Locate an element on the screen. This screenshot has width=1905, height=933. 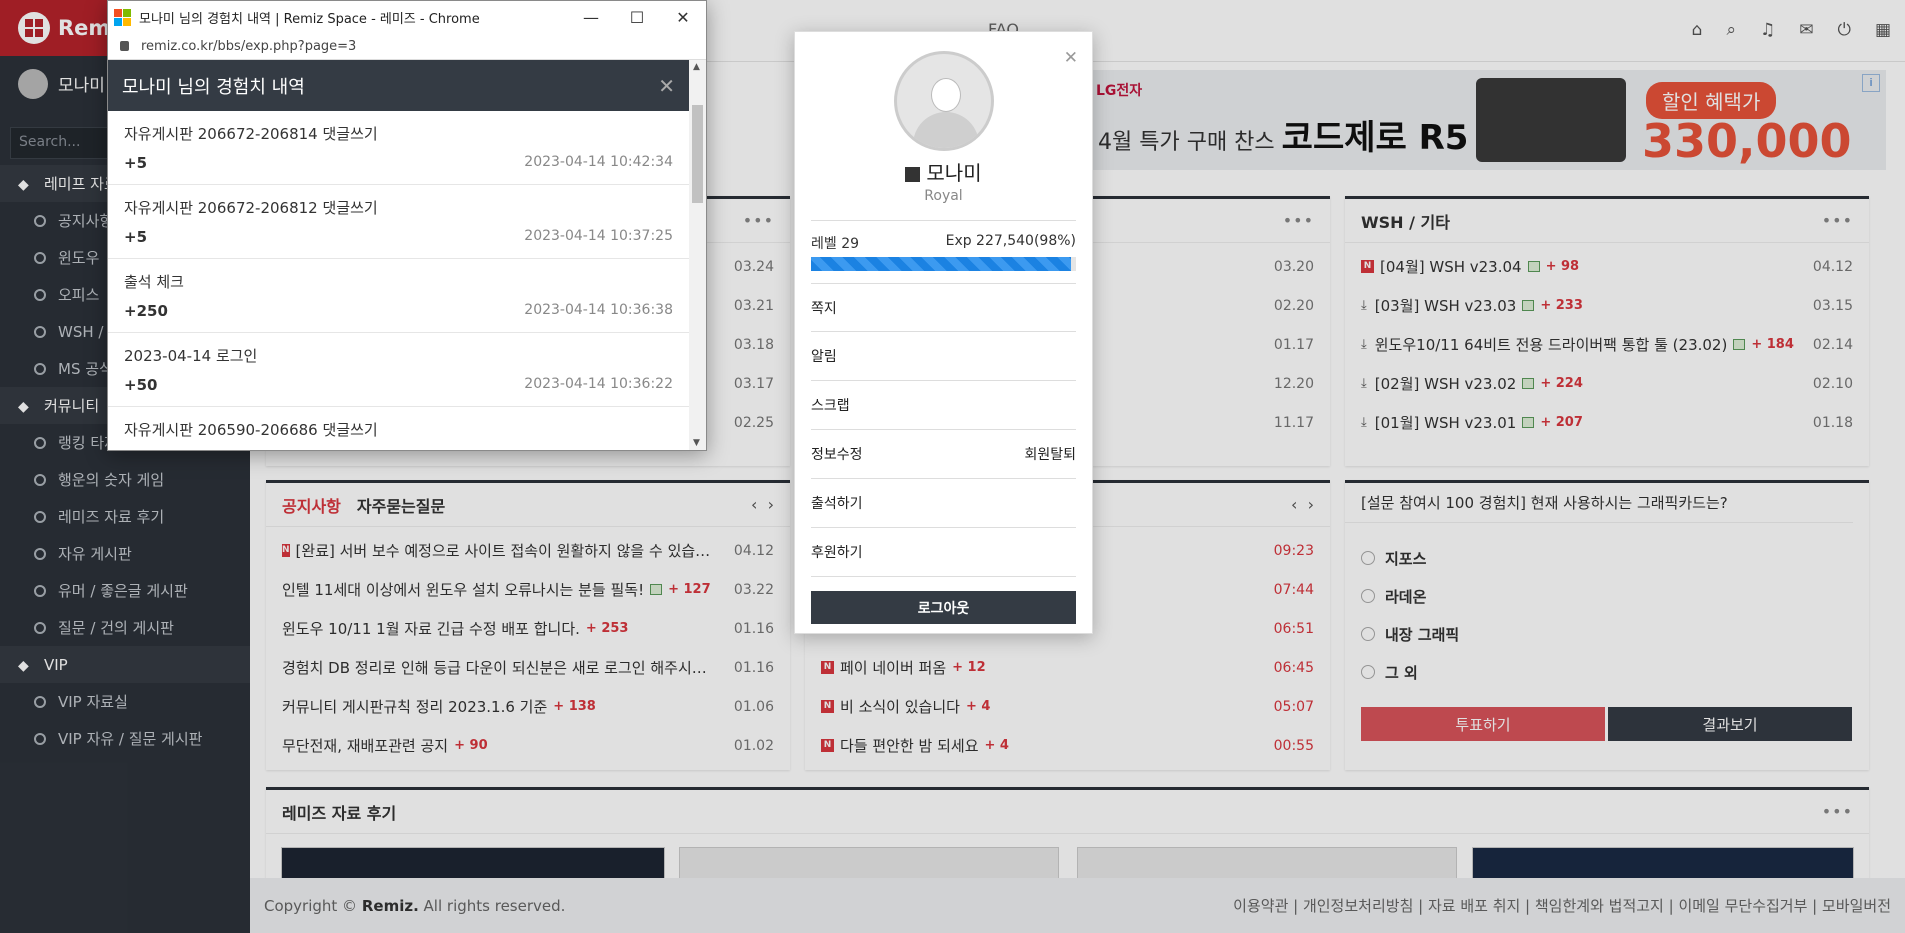
exp-meta: +250 2023-04-14 10:36:38 is located at coordinates (398, 311).